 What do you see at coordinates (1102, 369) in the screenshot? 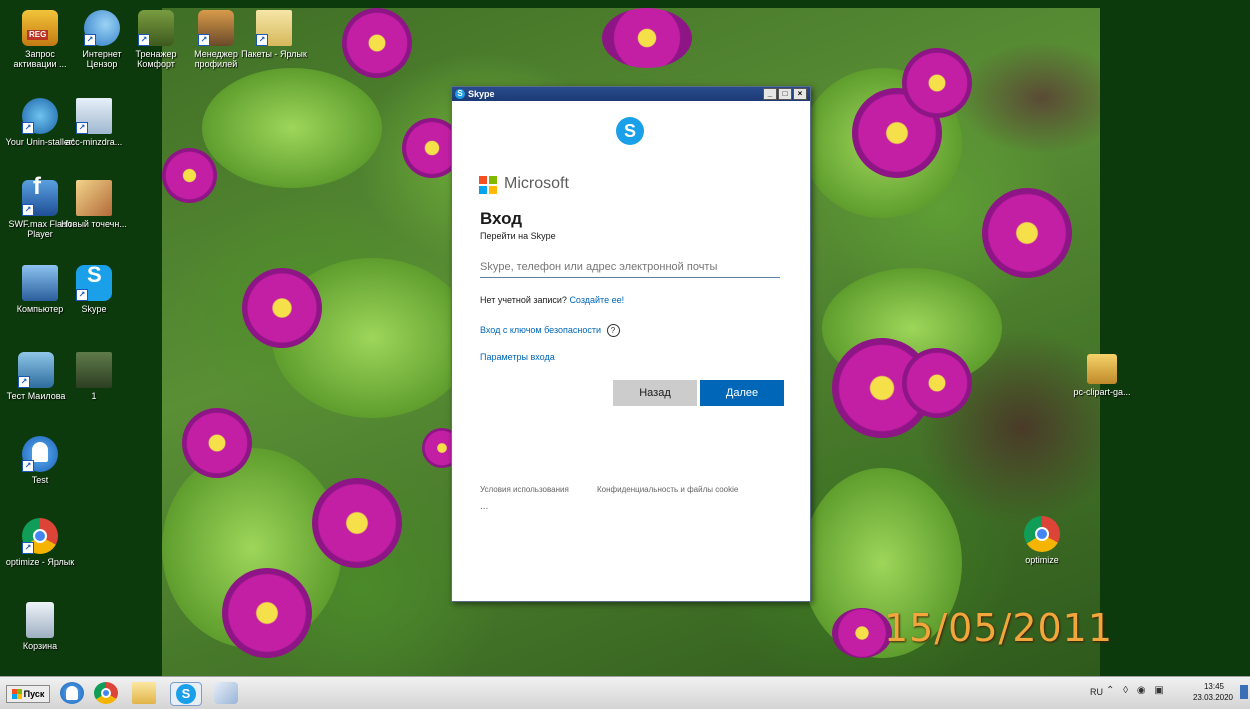
I see `clipart-icon` at bounding box center [1102, 369].